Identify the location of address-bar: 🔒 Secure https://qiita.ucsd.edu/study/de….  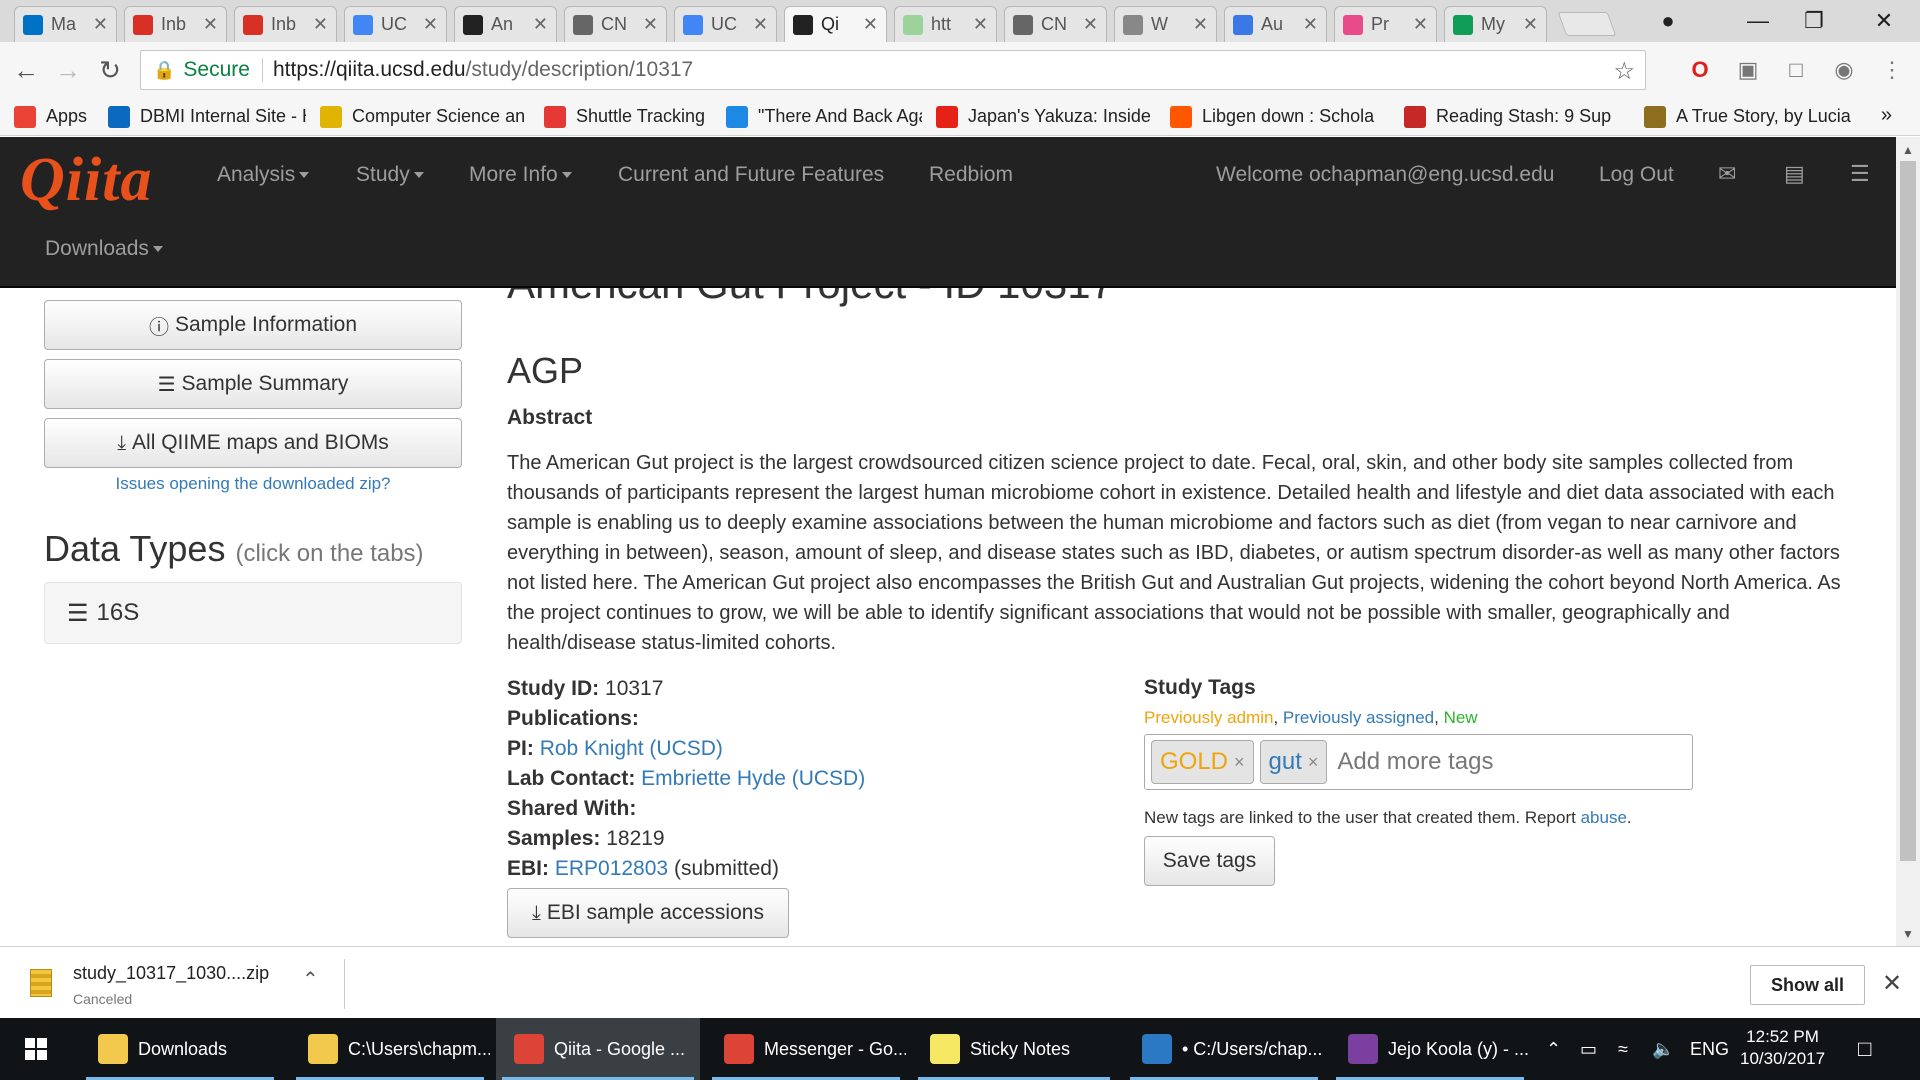
(893, 70).